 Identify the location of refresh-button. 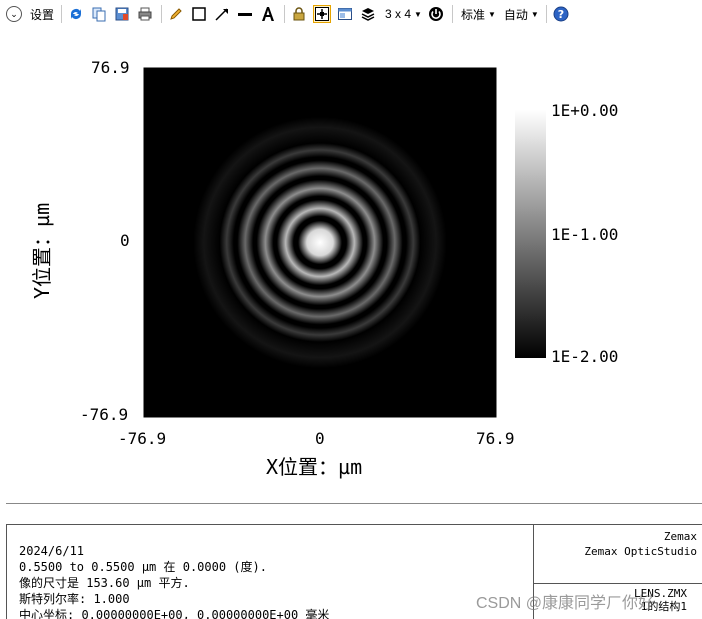
(76, 14).